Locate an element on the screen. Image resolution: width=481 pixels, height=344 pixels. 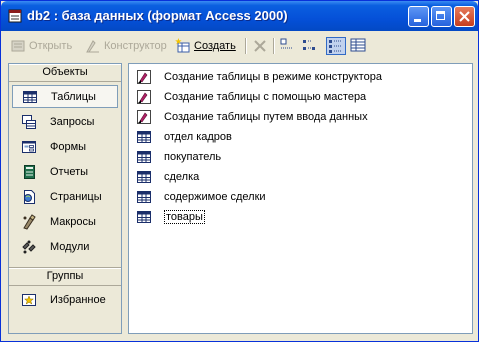
list-item-label: отдел кадров is located at coordinates (198, 136).